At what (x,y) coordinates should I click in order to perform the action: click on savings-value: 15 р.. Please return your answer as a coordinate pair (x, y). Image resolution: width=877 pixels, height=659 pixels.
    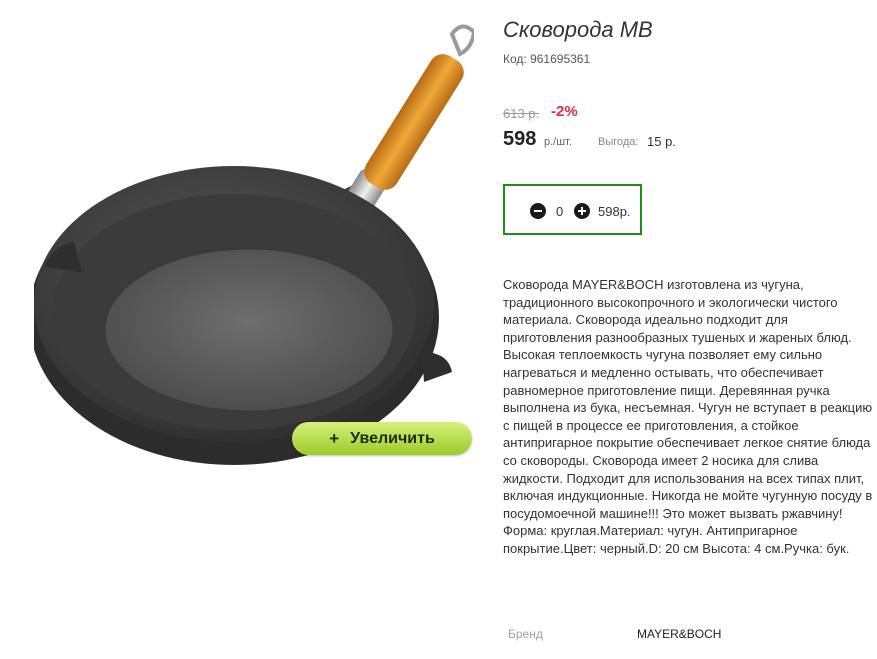
    Looking at the image, I should click on (661, 141).